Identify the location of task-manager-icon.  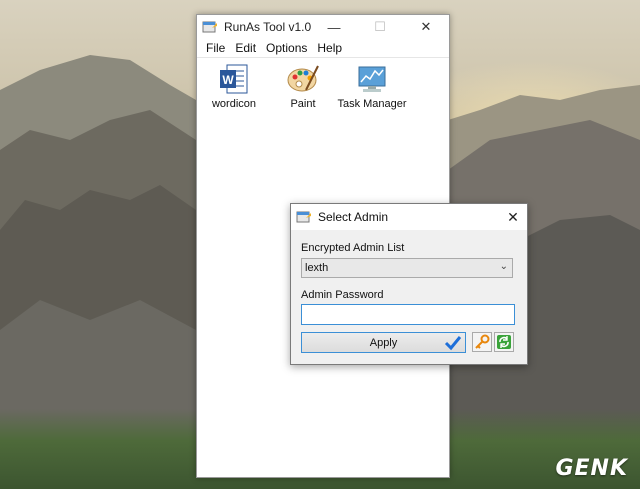
(372, 79).